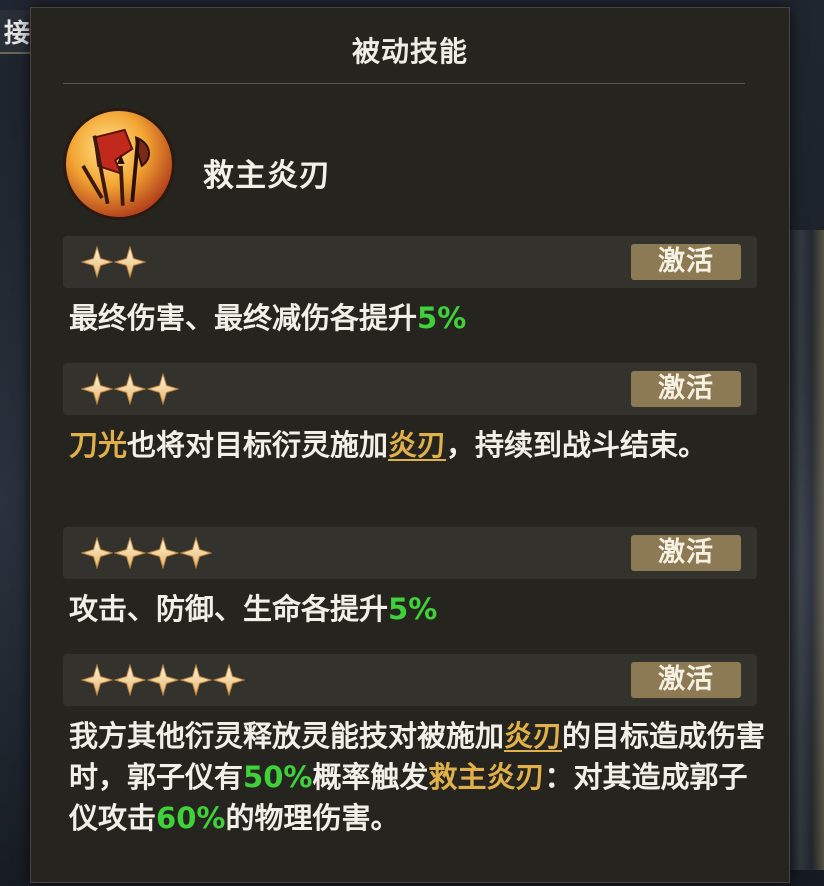  What do you see at coordinates (258, 445) in the screenshot?
I see `desc-text: 也将对目标衍灵施加` at bounding box center [258, 445].